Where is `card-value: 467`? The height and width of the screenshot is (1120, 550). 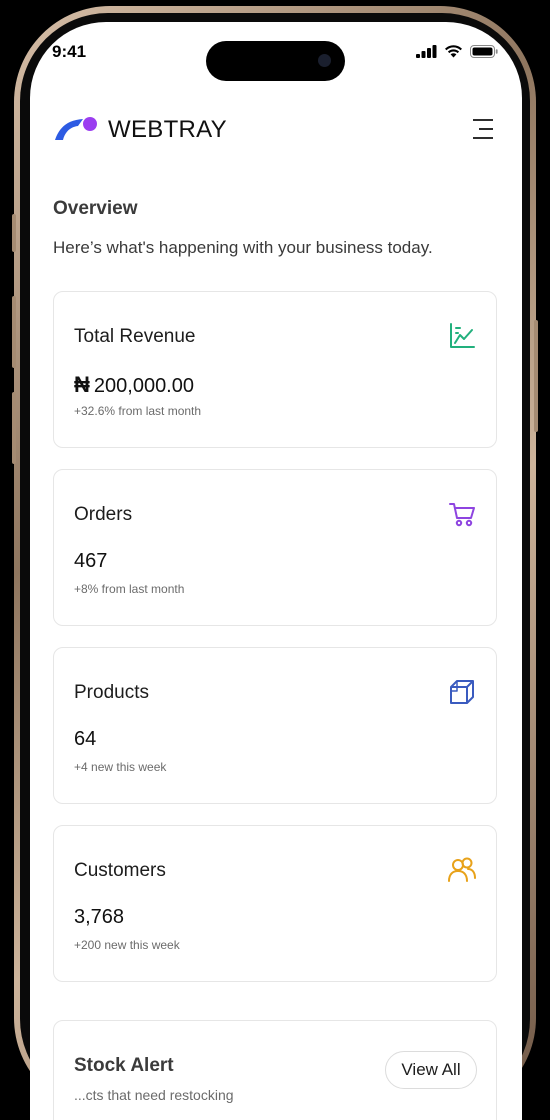
card-value: 467 is located at coordinates (91, 561).